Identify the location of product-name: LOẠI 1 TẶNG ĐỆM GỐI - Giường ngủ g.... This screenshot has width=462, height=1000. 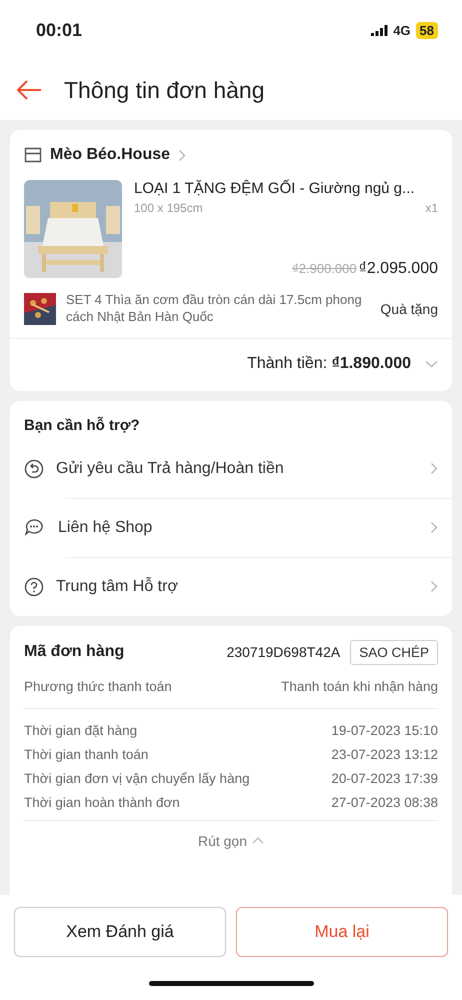
(275, 188).